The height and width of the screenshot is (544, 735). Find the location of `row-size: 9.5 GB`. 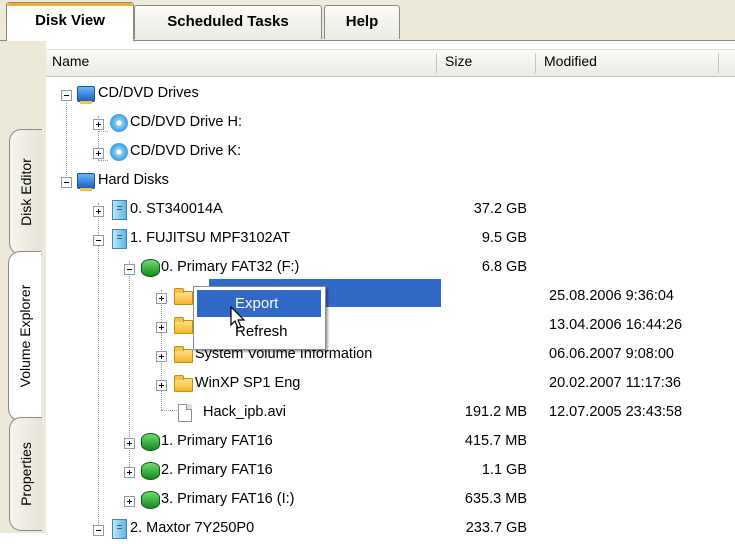

row-size: 9.5 GB is located at coordinates (504, 238).